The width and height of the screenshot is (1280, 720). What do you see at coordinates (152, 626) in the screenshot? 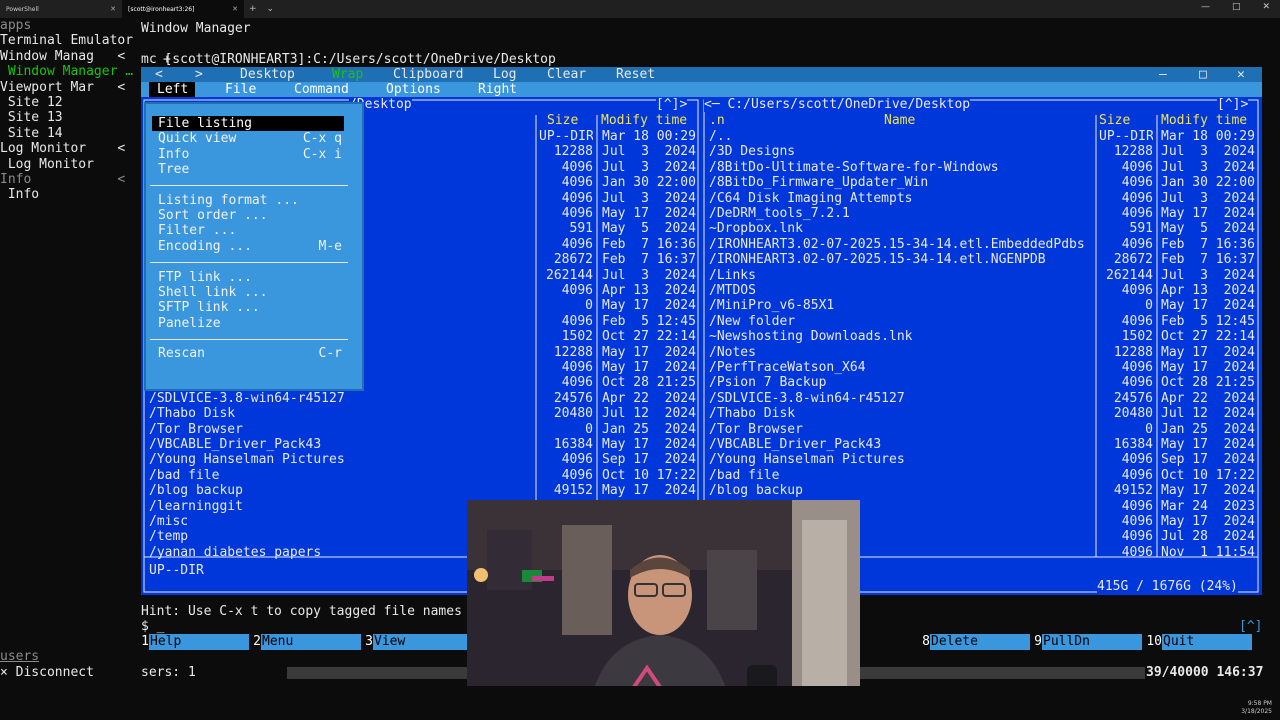
I see `command-prompt: $ _` at bounding box center [152, 626].